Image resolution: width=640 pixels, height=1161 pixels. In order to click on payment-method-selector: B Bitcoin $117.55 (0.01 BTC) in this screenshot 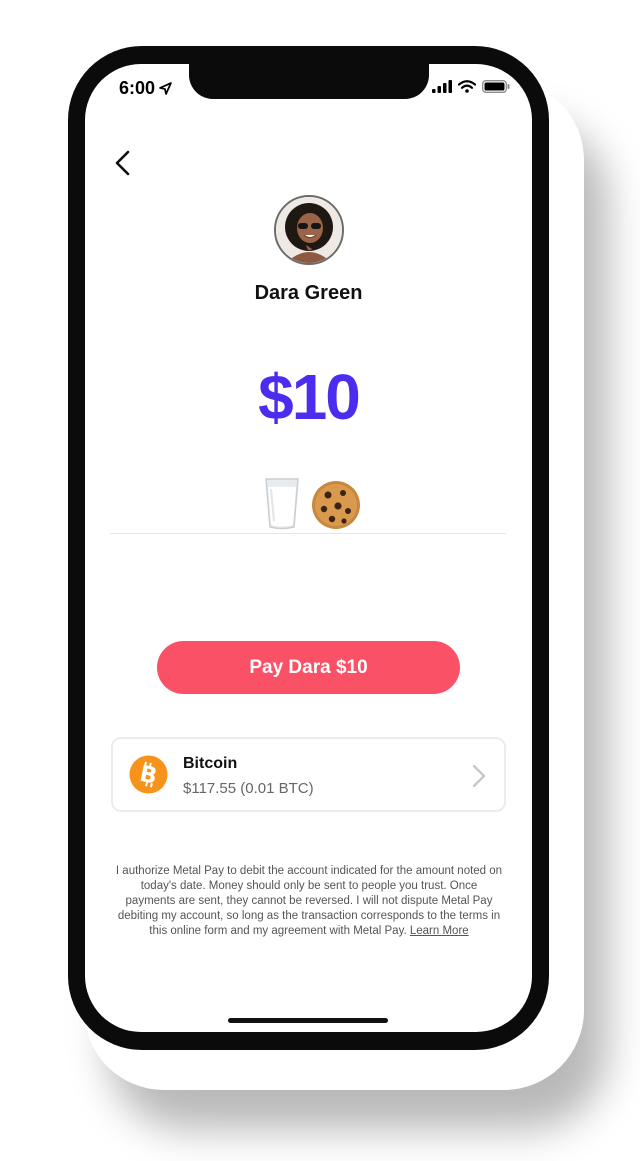, I will do `click(308, 774)`.